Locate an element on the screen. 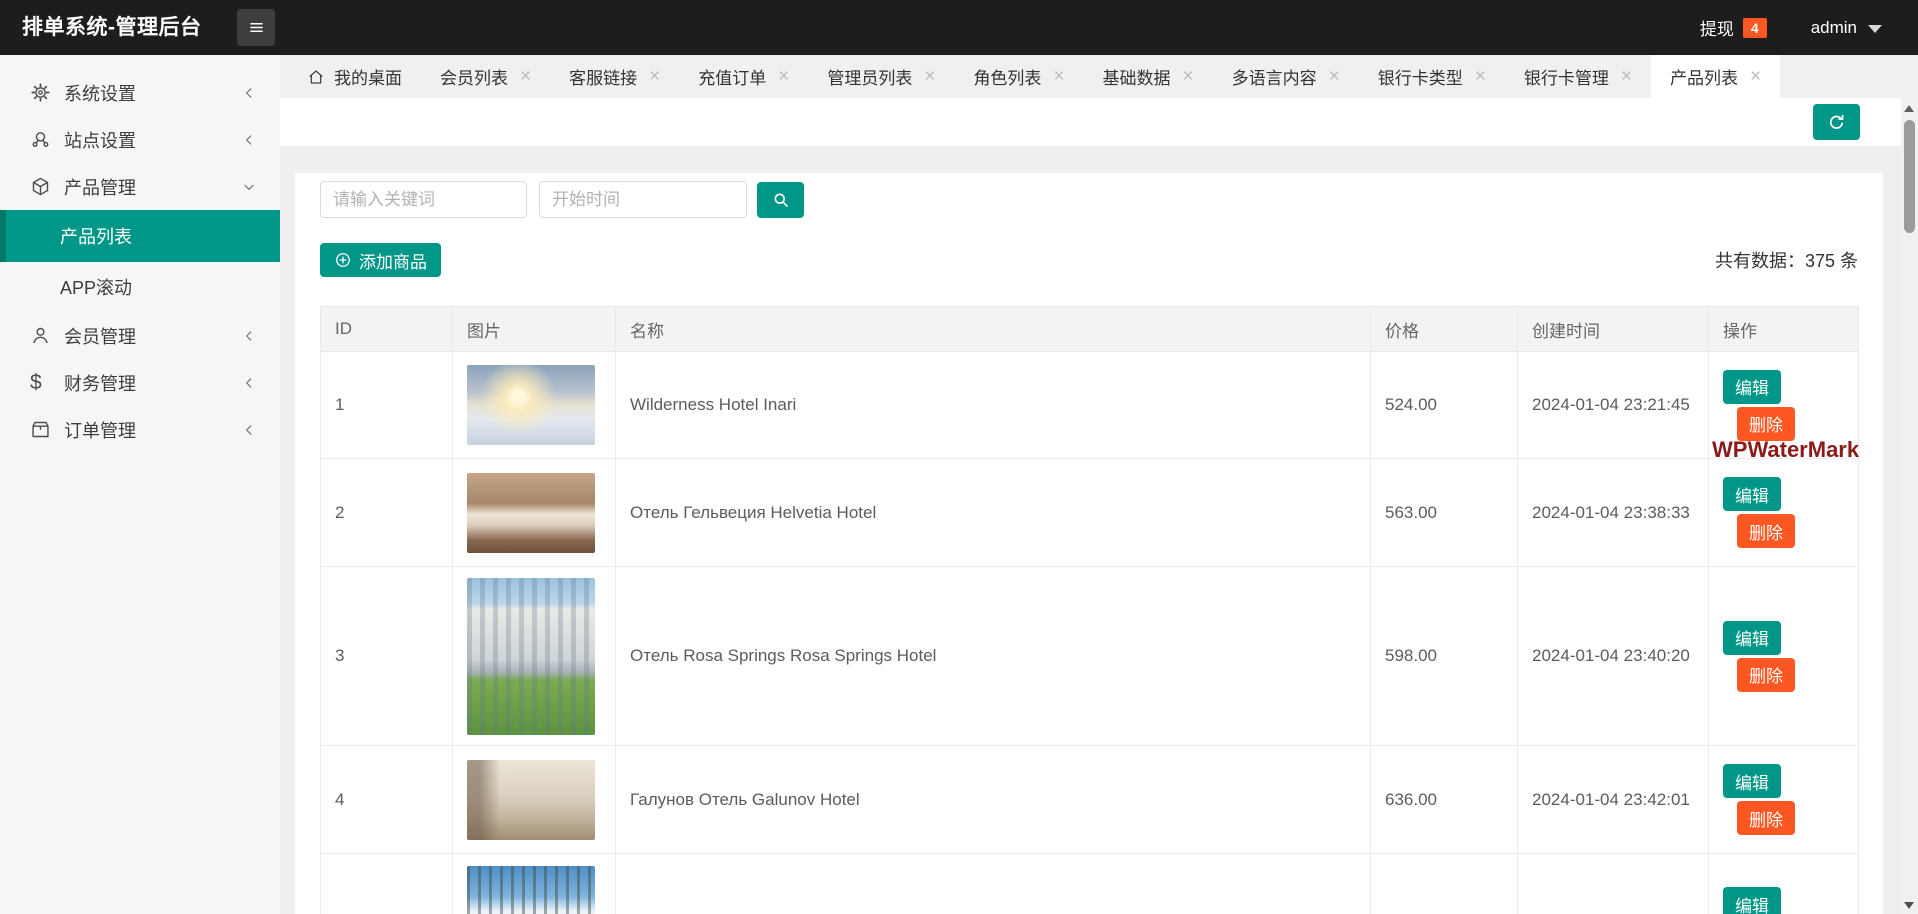  tab: 管理员列表 × is located at coordinates (881, 76).